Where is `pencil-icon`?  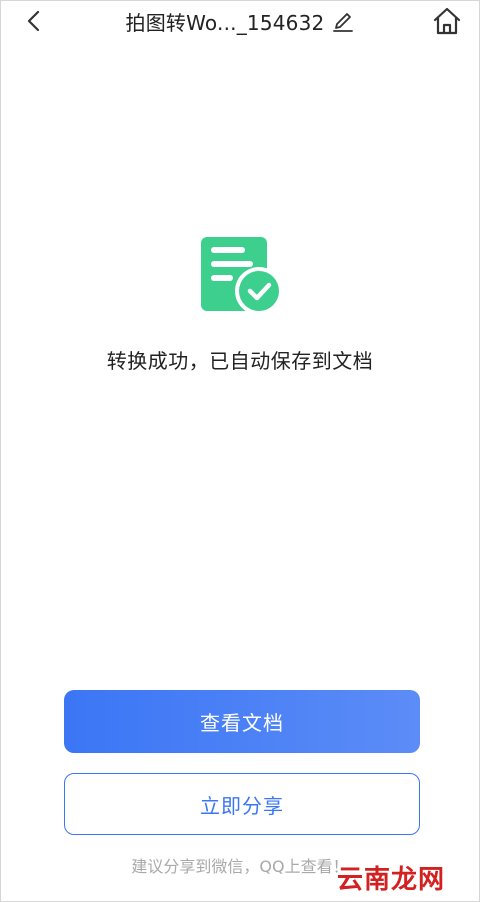 pencil-icon is located at coordinates (343, 22).